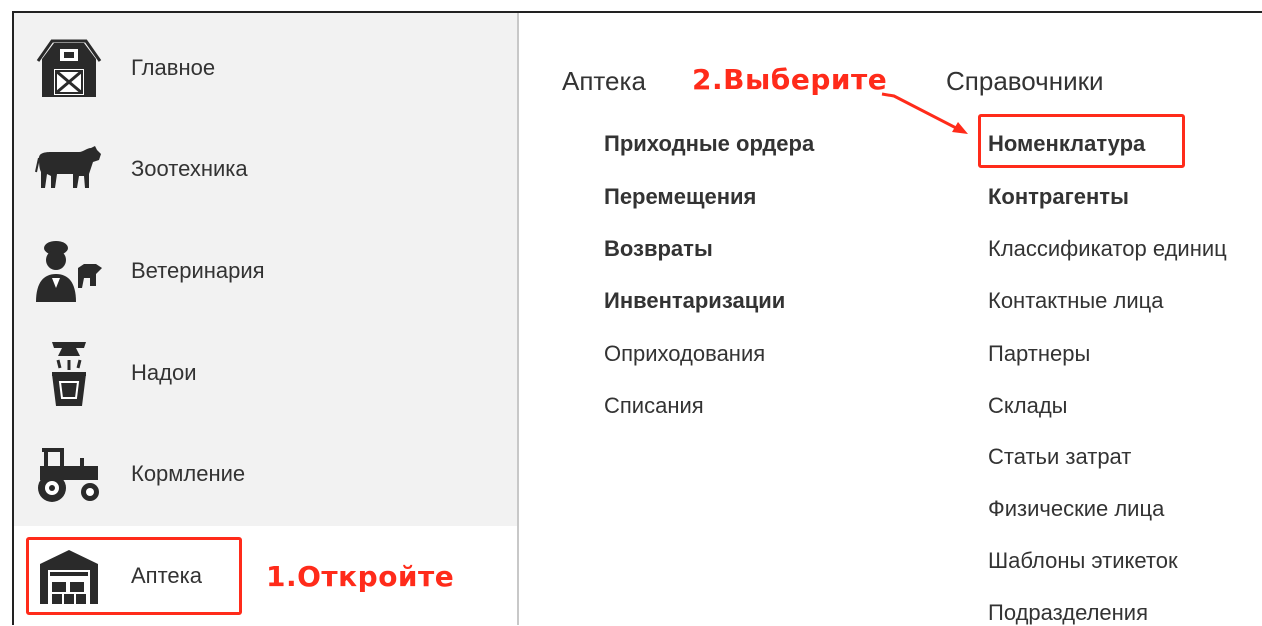 The image size is (1262, 626). What do you see at coordinates (1059, 457) in the screenshot?
I see `link-cost-items: Статьи затрат` at bounding box center [1059, 457].